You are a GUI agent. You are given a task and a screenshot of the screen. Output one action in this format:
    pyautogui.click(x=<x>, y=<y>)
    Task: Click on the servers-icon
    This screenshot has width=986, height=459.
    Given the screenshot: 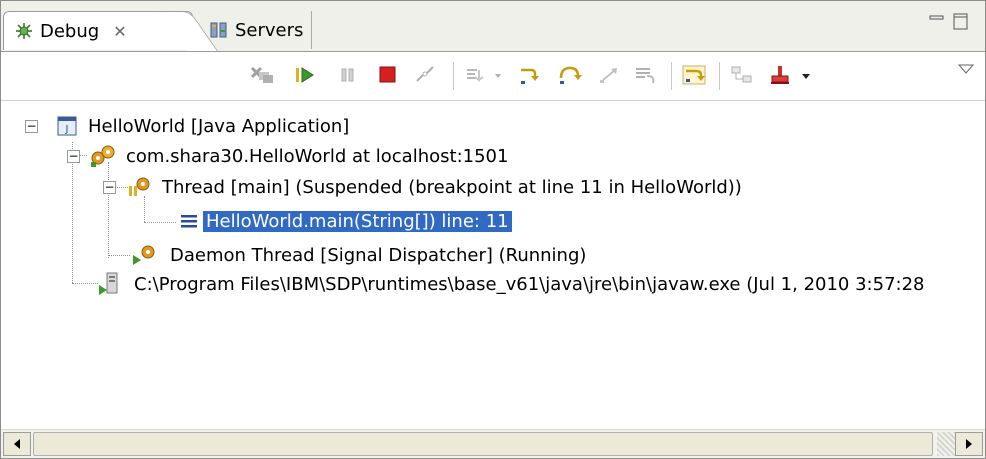 What is the action you would take?
    pyautogui.click(x=219, y=30)
    